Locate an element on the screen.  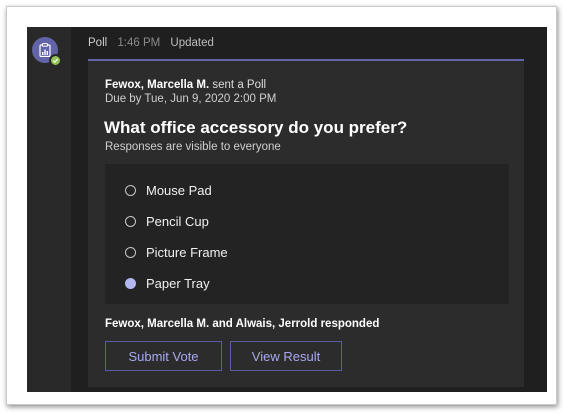
poll-question: What office accessory do you prefer? is located at coordinates (256, 127).